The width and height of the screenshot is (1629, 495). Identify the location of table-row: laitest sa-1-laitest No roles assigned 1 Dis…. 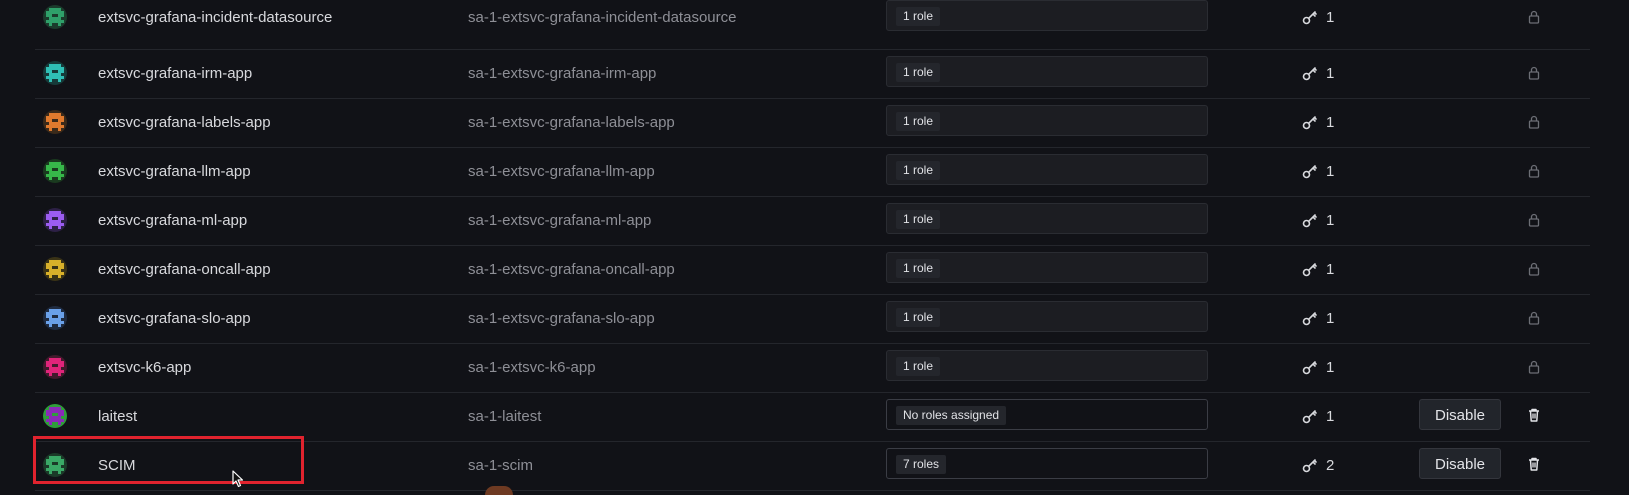
(812, 417).